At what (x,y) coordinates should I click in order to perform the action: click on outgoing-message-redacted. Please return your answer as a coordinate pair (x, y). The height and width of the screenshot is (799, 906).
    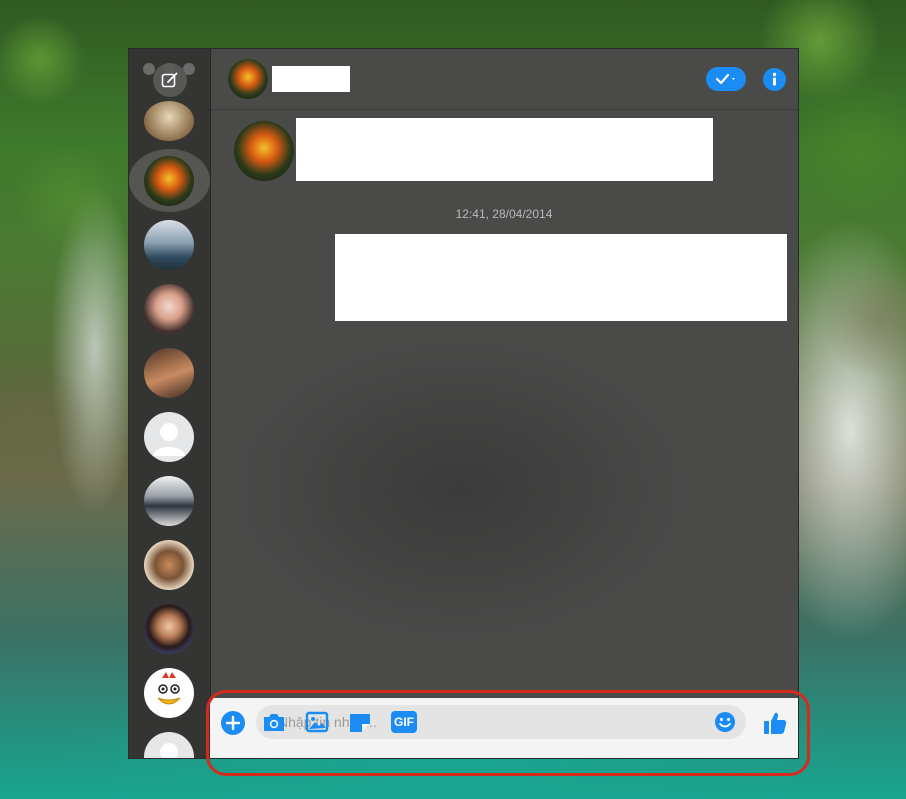
    Looking at the image, I should click on (561, 277).